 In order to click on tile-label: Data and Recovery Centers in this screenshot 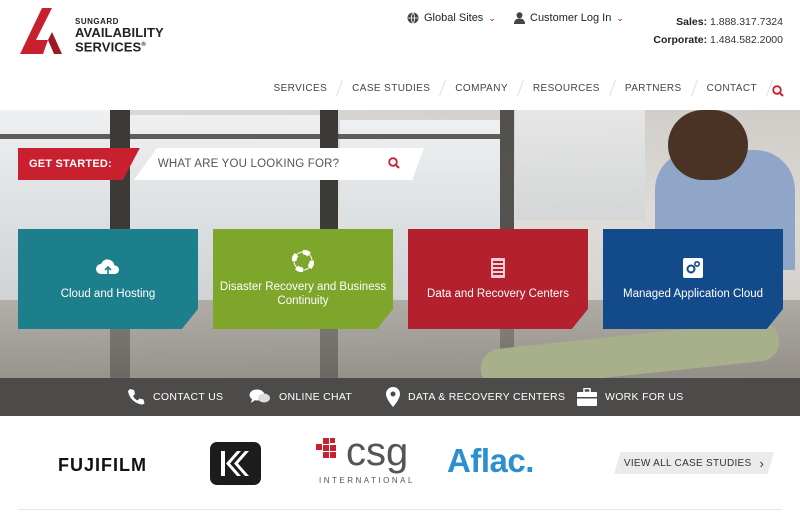, I will do `click(498, 293)`.